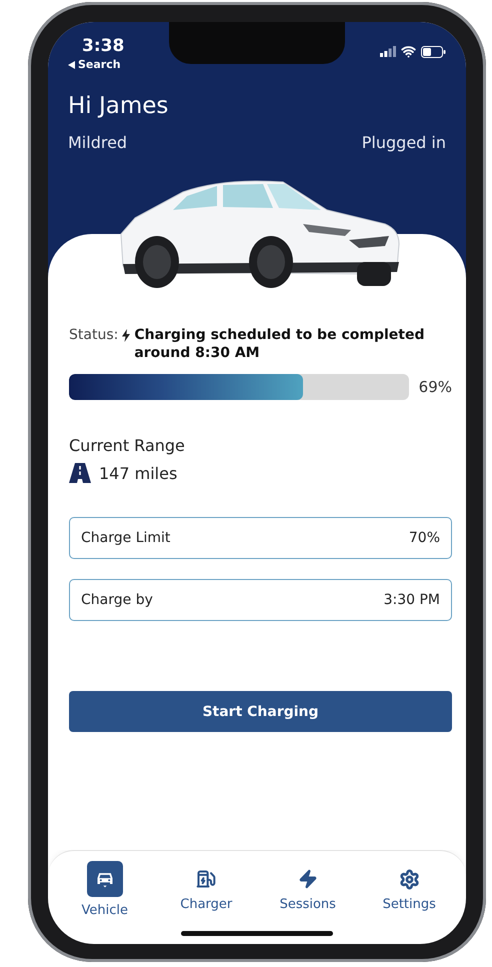 The height and width of the screenshot is (967, 492). Describe the element at coordinates (409, 886) in the screenshot. I see `nav-tab: Settings` at that location.